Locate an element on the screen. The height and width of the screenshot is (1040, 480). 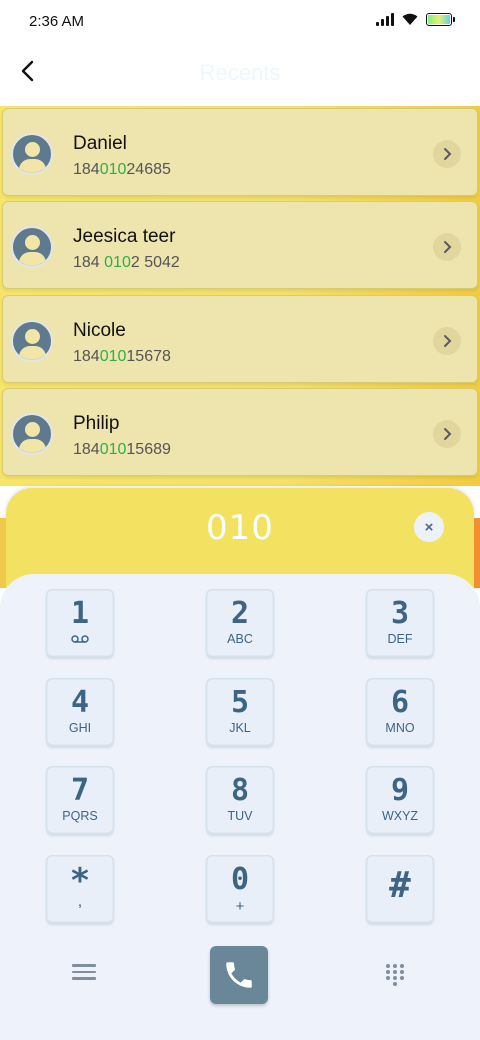
voicemail-icon is located at coordinates (80, 639).